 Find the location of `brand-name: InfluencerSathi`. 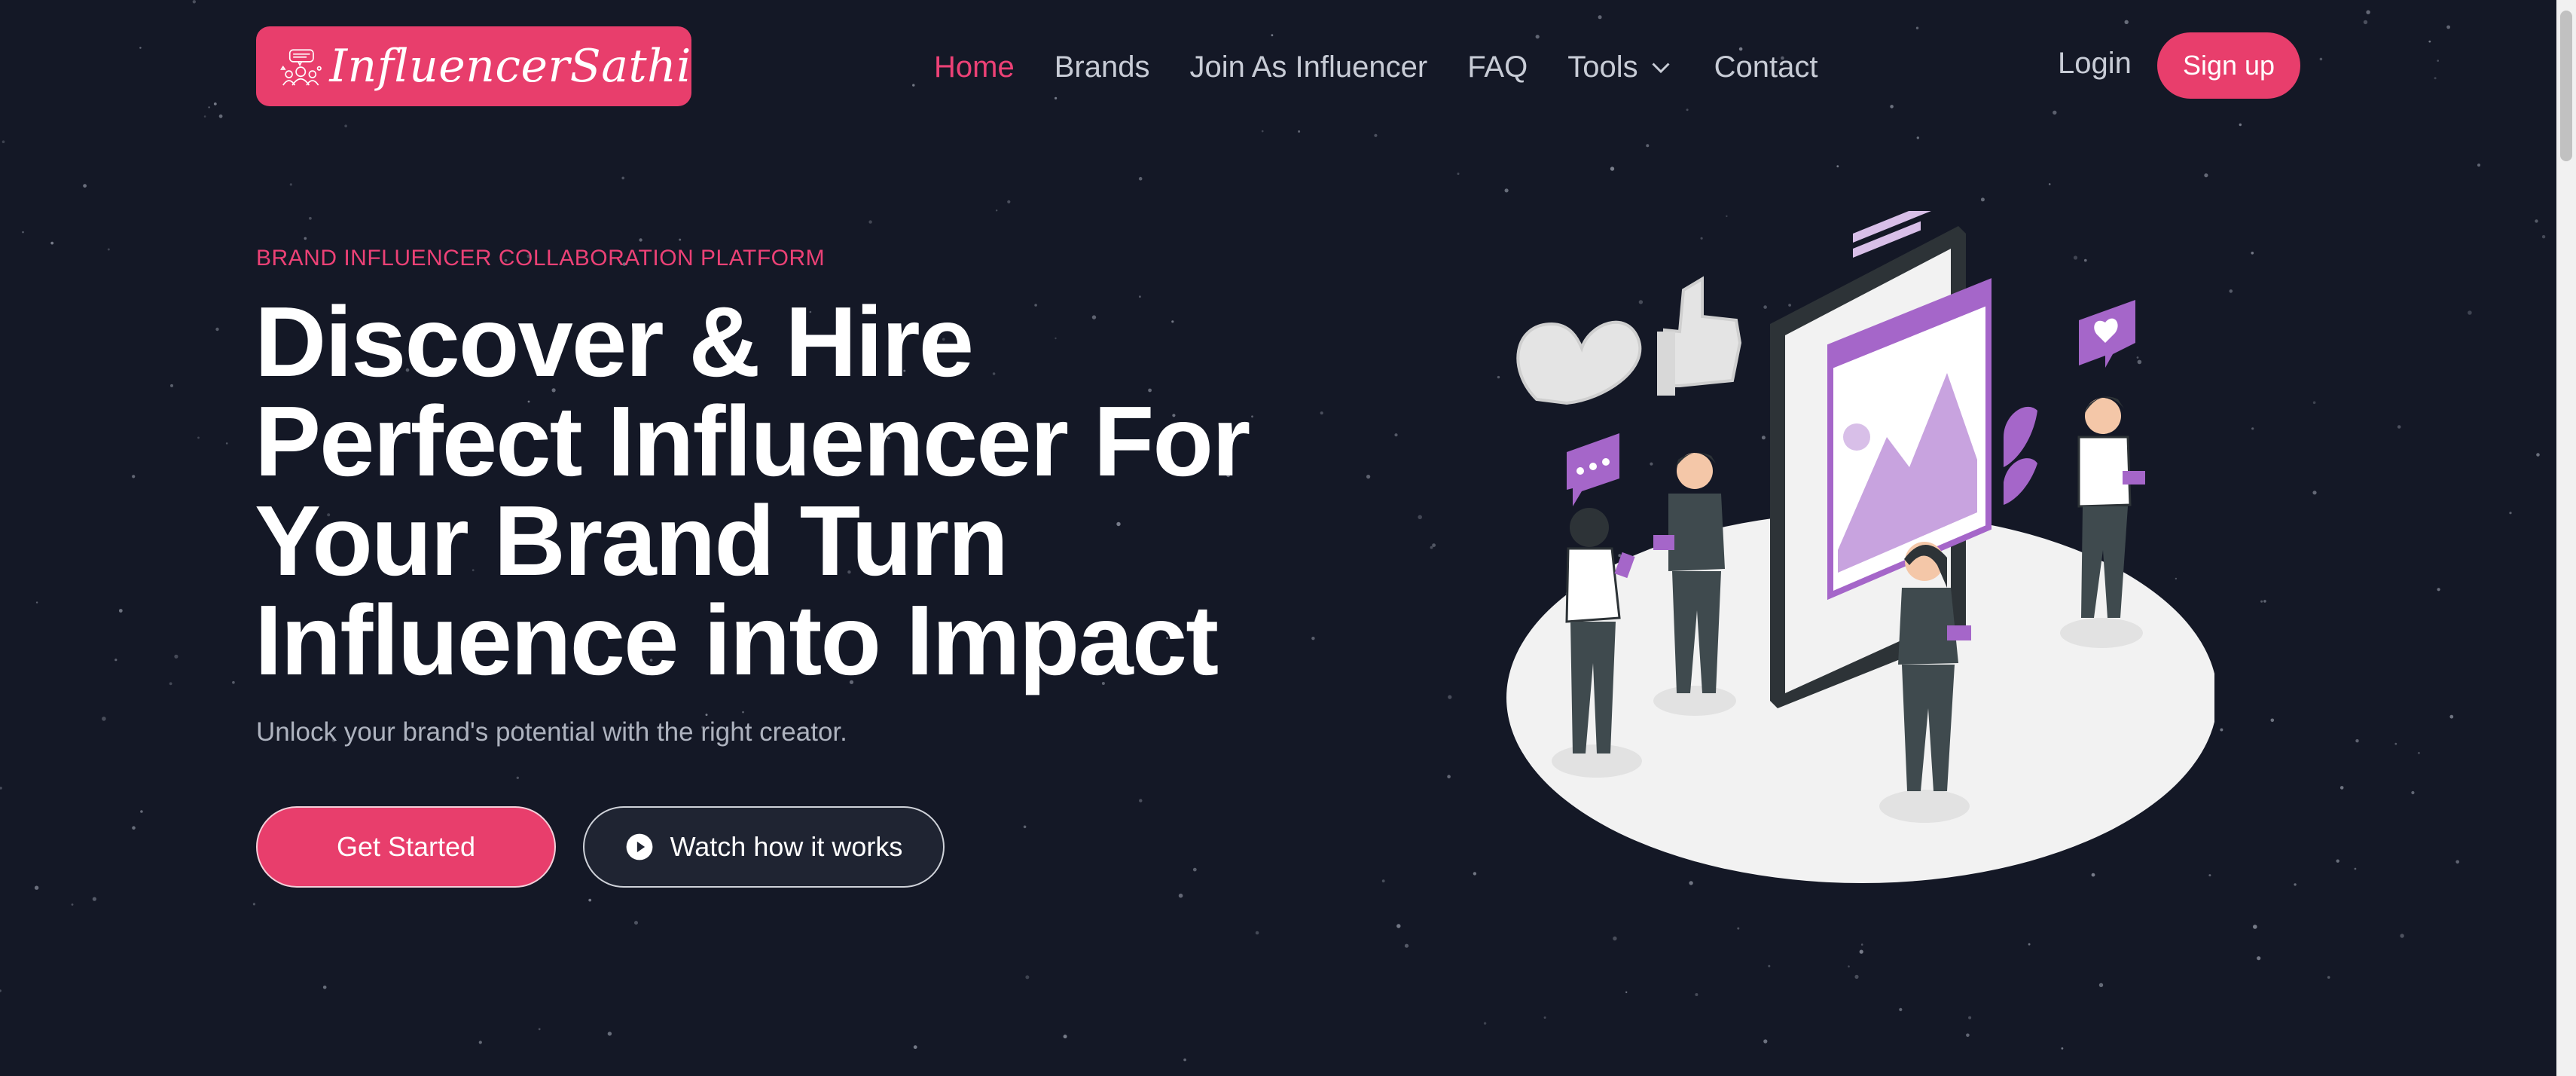

brand-name: InfluencerSathi is located at coordinates (510, 66).